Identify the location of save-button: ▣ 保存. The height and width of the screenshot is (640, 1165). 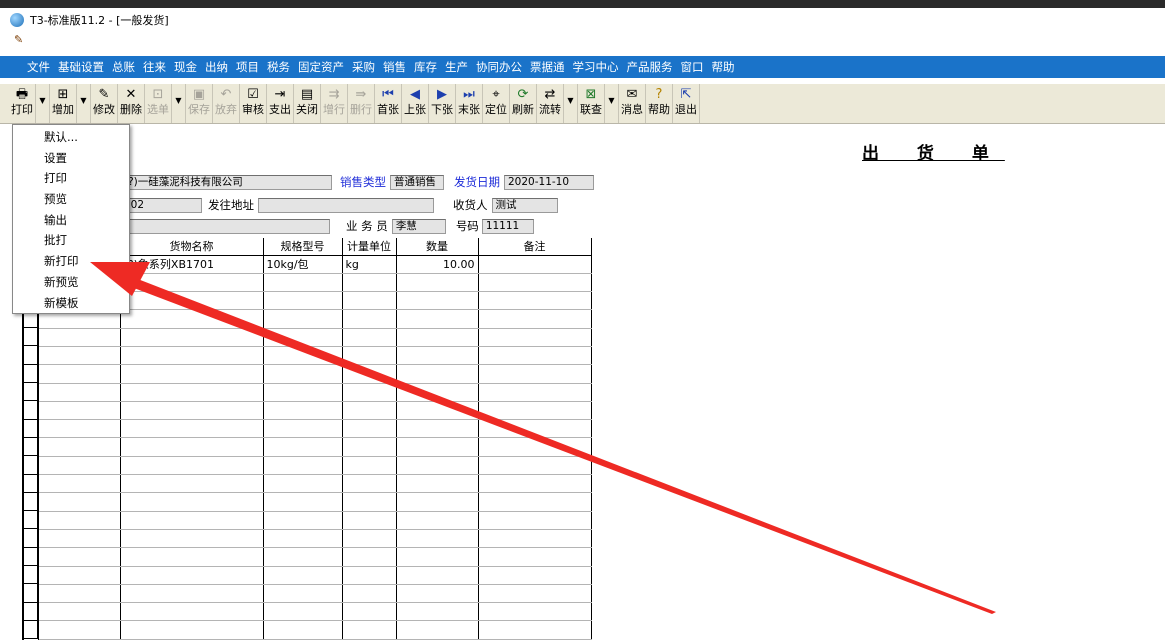
(199, 103).